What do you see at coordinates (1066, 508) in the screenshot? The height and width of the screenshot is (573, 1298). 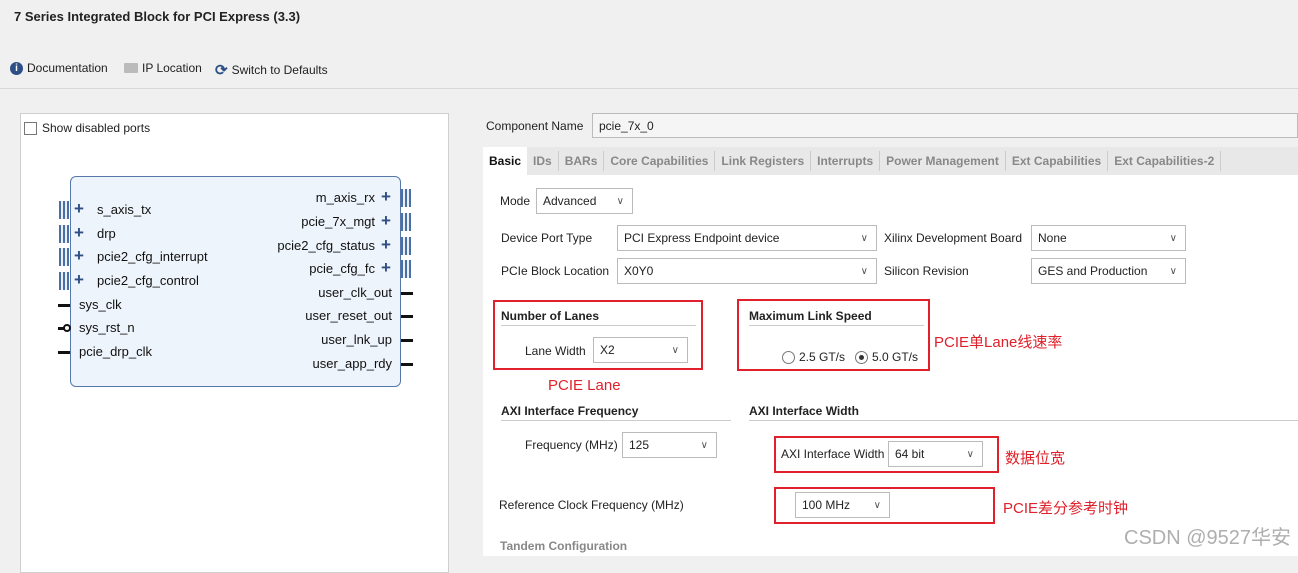 I see `annotation-refclk: PCIE差分参考时钟` at bounding box center [1066, 508].